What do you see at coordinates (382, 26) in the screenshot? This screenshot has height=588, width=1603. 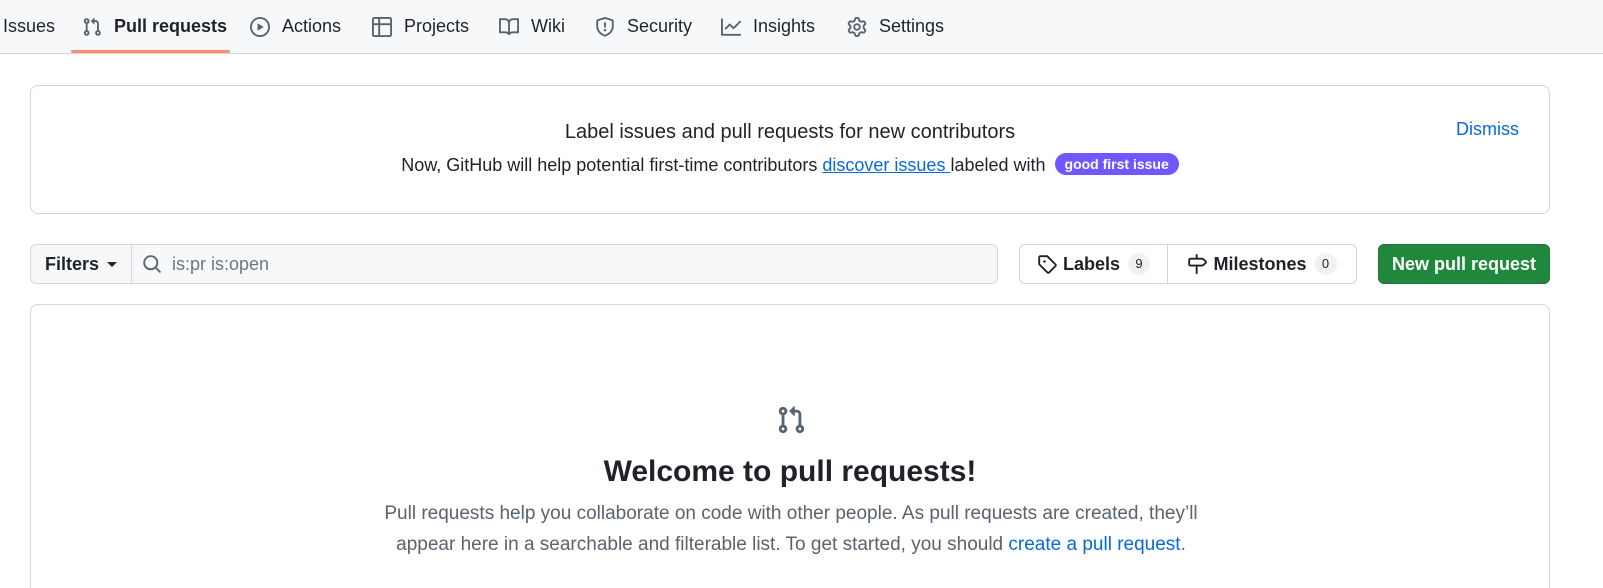 I see `table-icon` at bounding box center [382, 26].